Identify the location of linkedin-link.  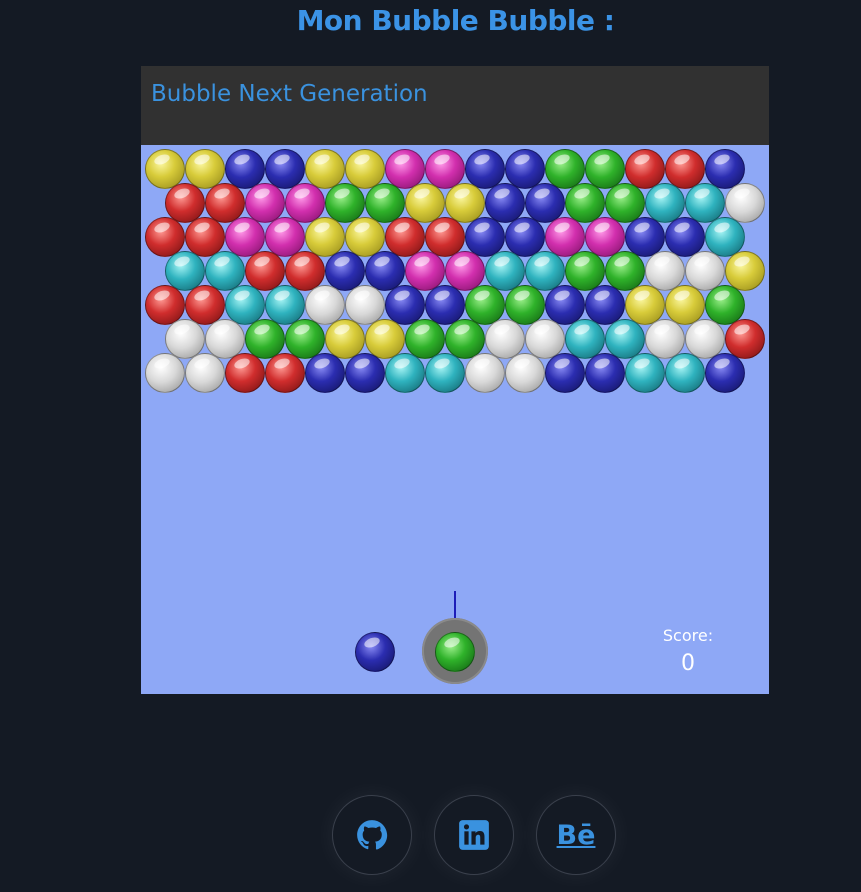
(474, 835).